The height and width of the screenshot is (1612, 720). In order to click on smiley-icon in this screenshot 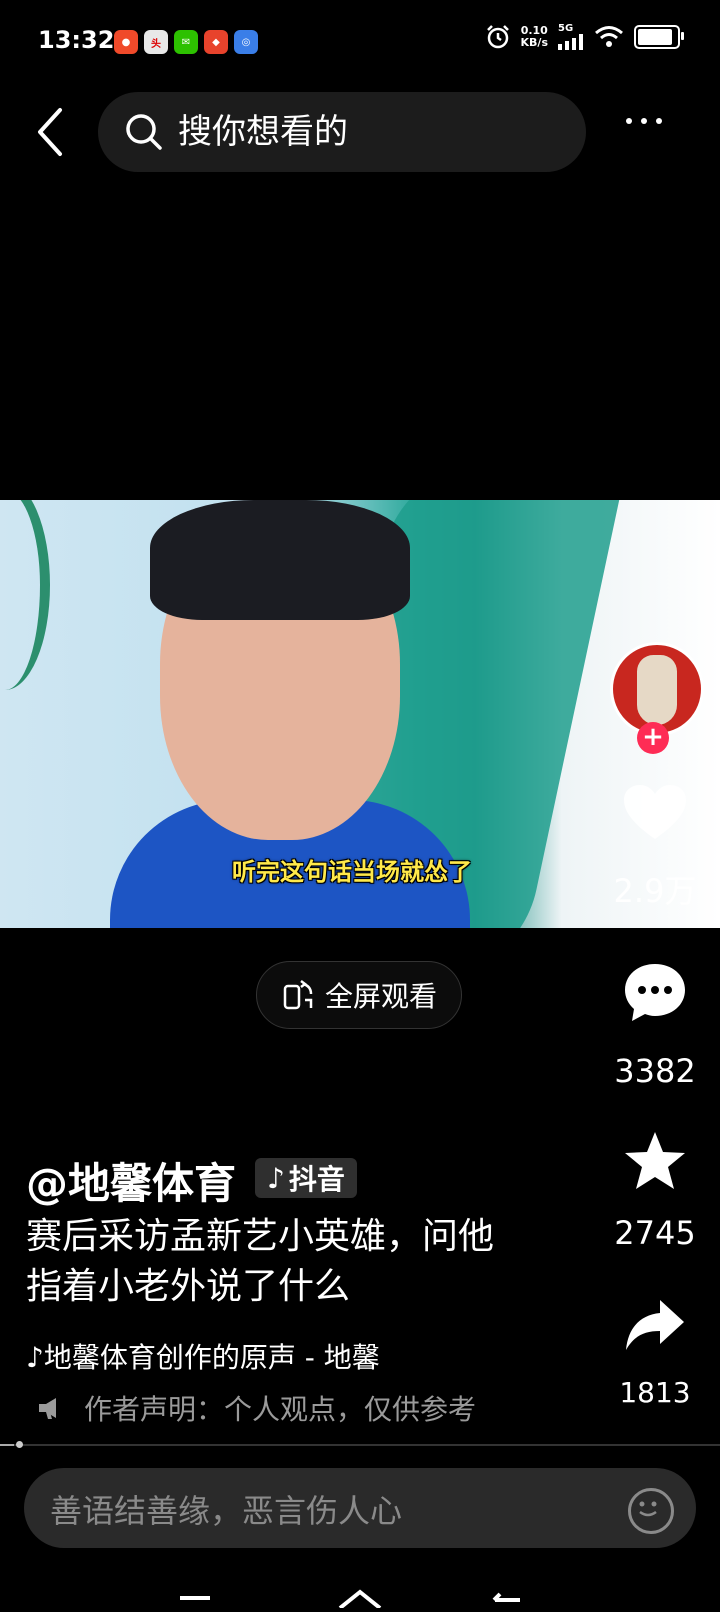, I will do `click(648, 1509)`.